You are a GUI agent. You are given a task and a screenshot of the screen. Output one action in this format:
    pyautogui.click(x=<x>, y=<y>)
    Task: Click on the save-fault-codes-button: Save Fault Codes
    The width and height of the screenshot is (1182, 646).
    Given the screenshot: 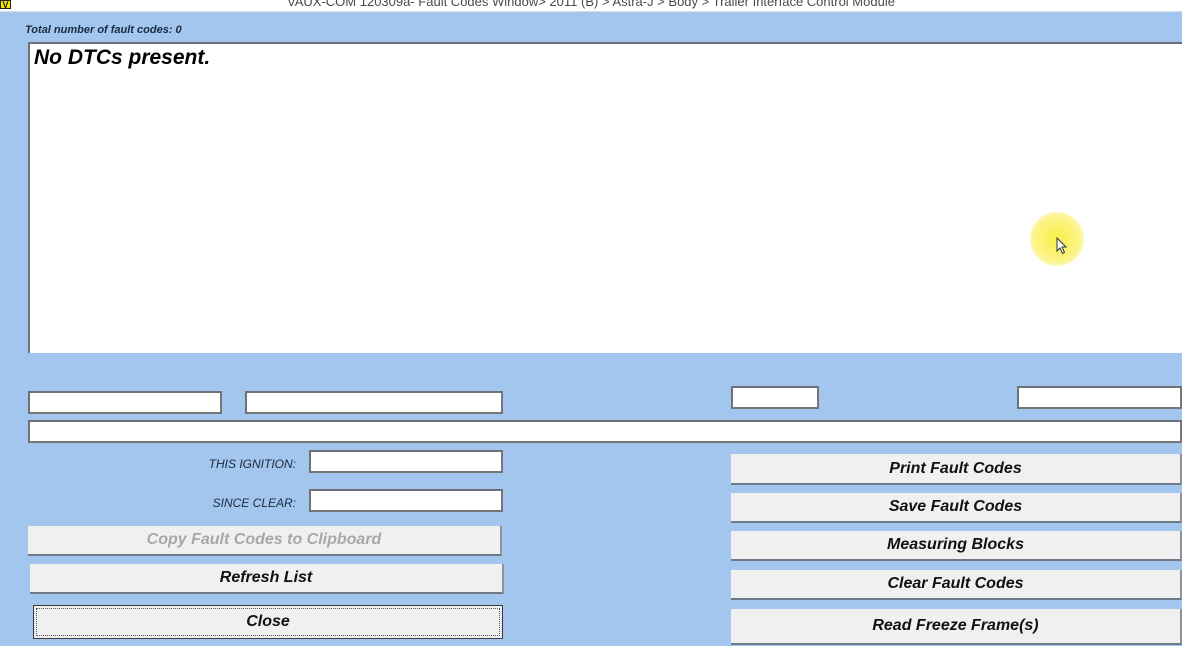 What is the action you would take?
    pyautogui.click(x=956, y=508)
    